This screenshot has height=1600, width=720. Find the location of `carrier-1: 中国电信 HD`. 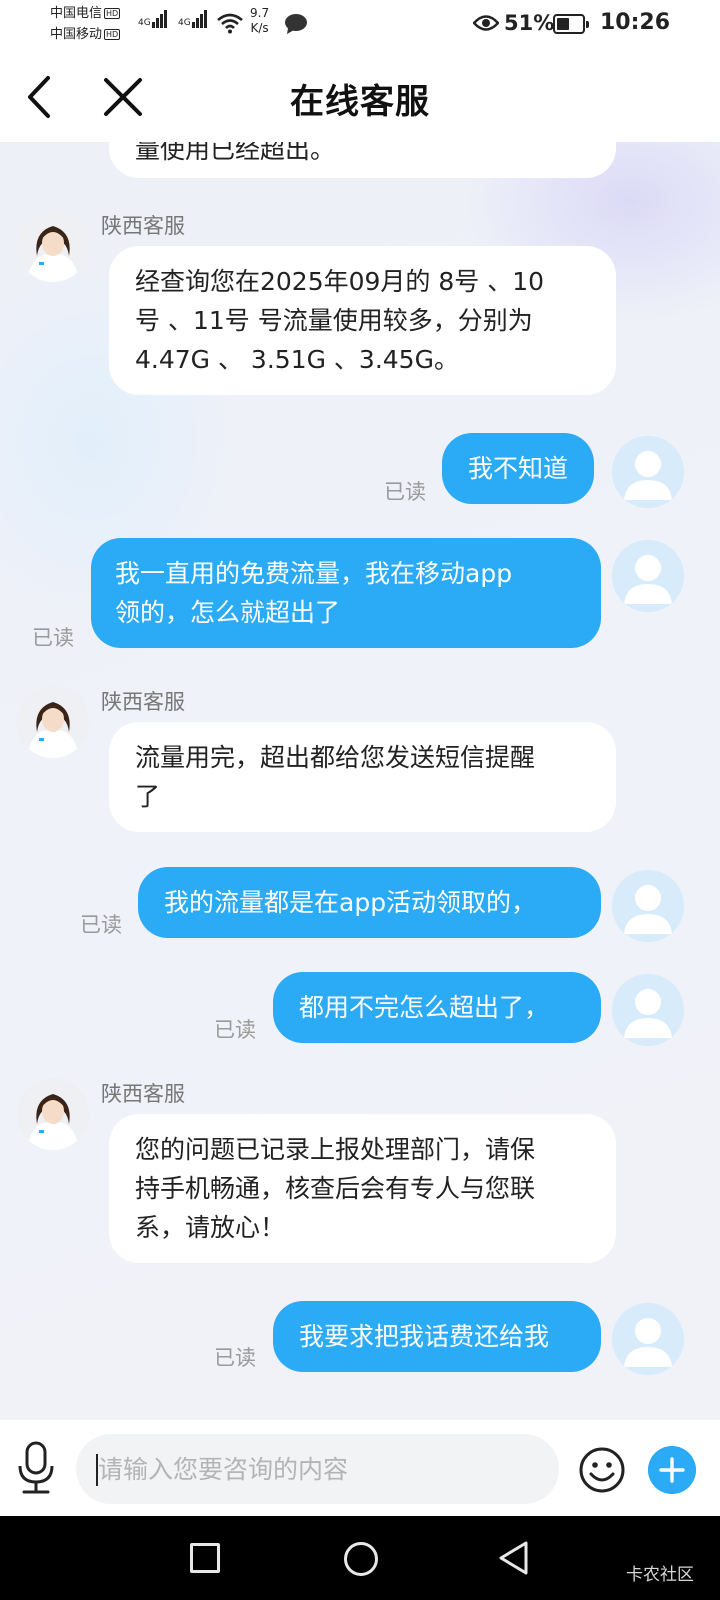

carrier-1: 中国电信 HD is located at coordinates (85, 13).